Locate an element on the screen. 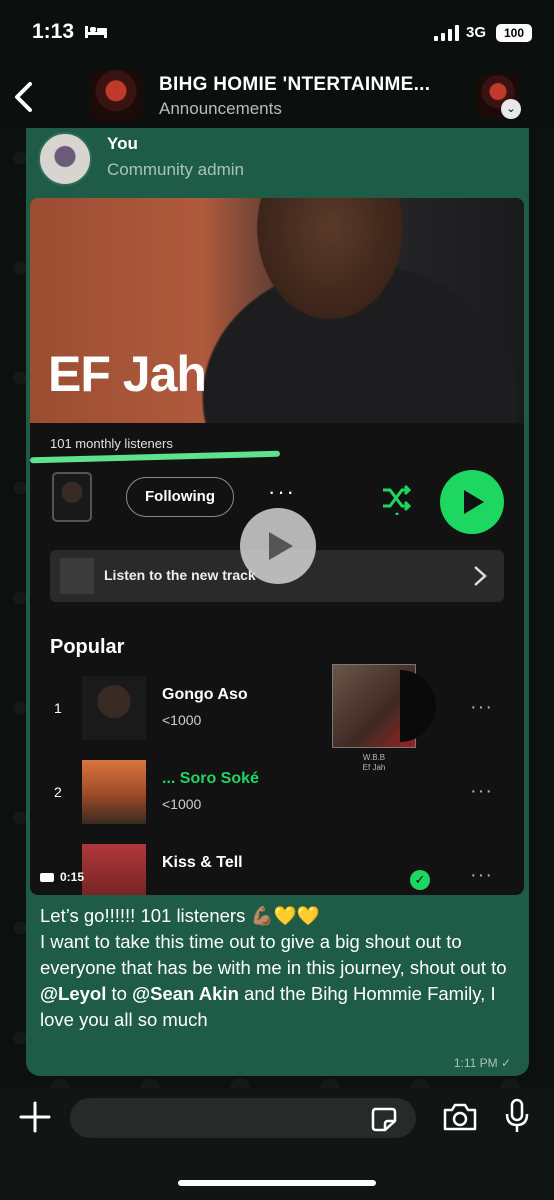 This screenshot has height=1200, width=554. community-avatar is located at coordinates (116, 96).